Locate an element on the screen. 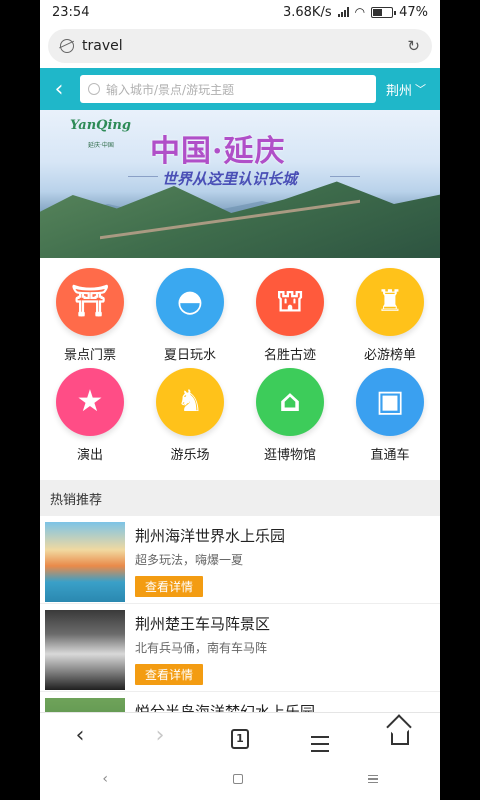  item-description: 北有兵马俑，南有车马阵 is located at coordinates (201, 648).